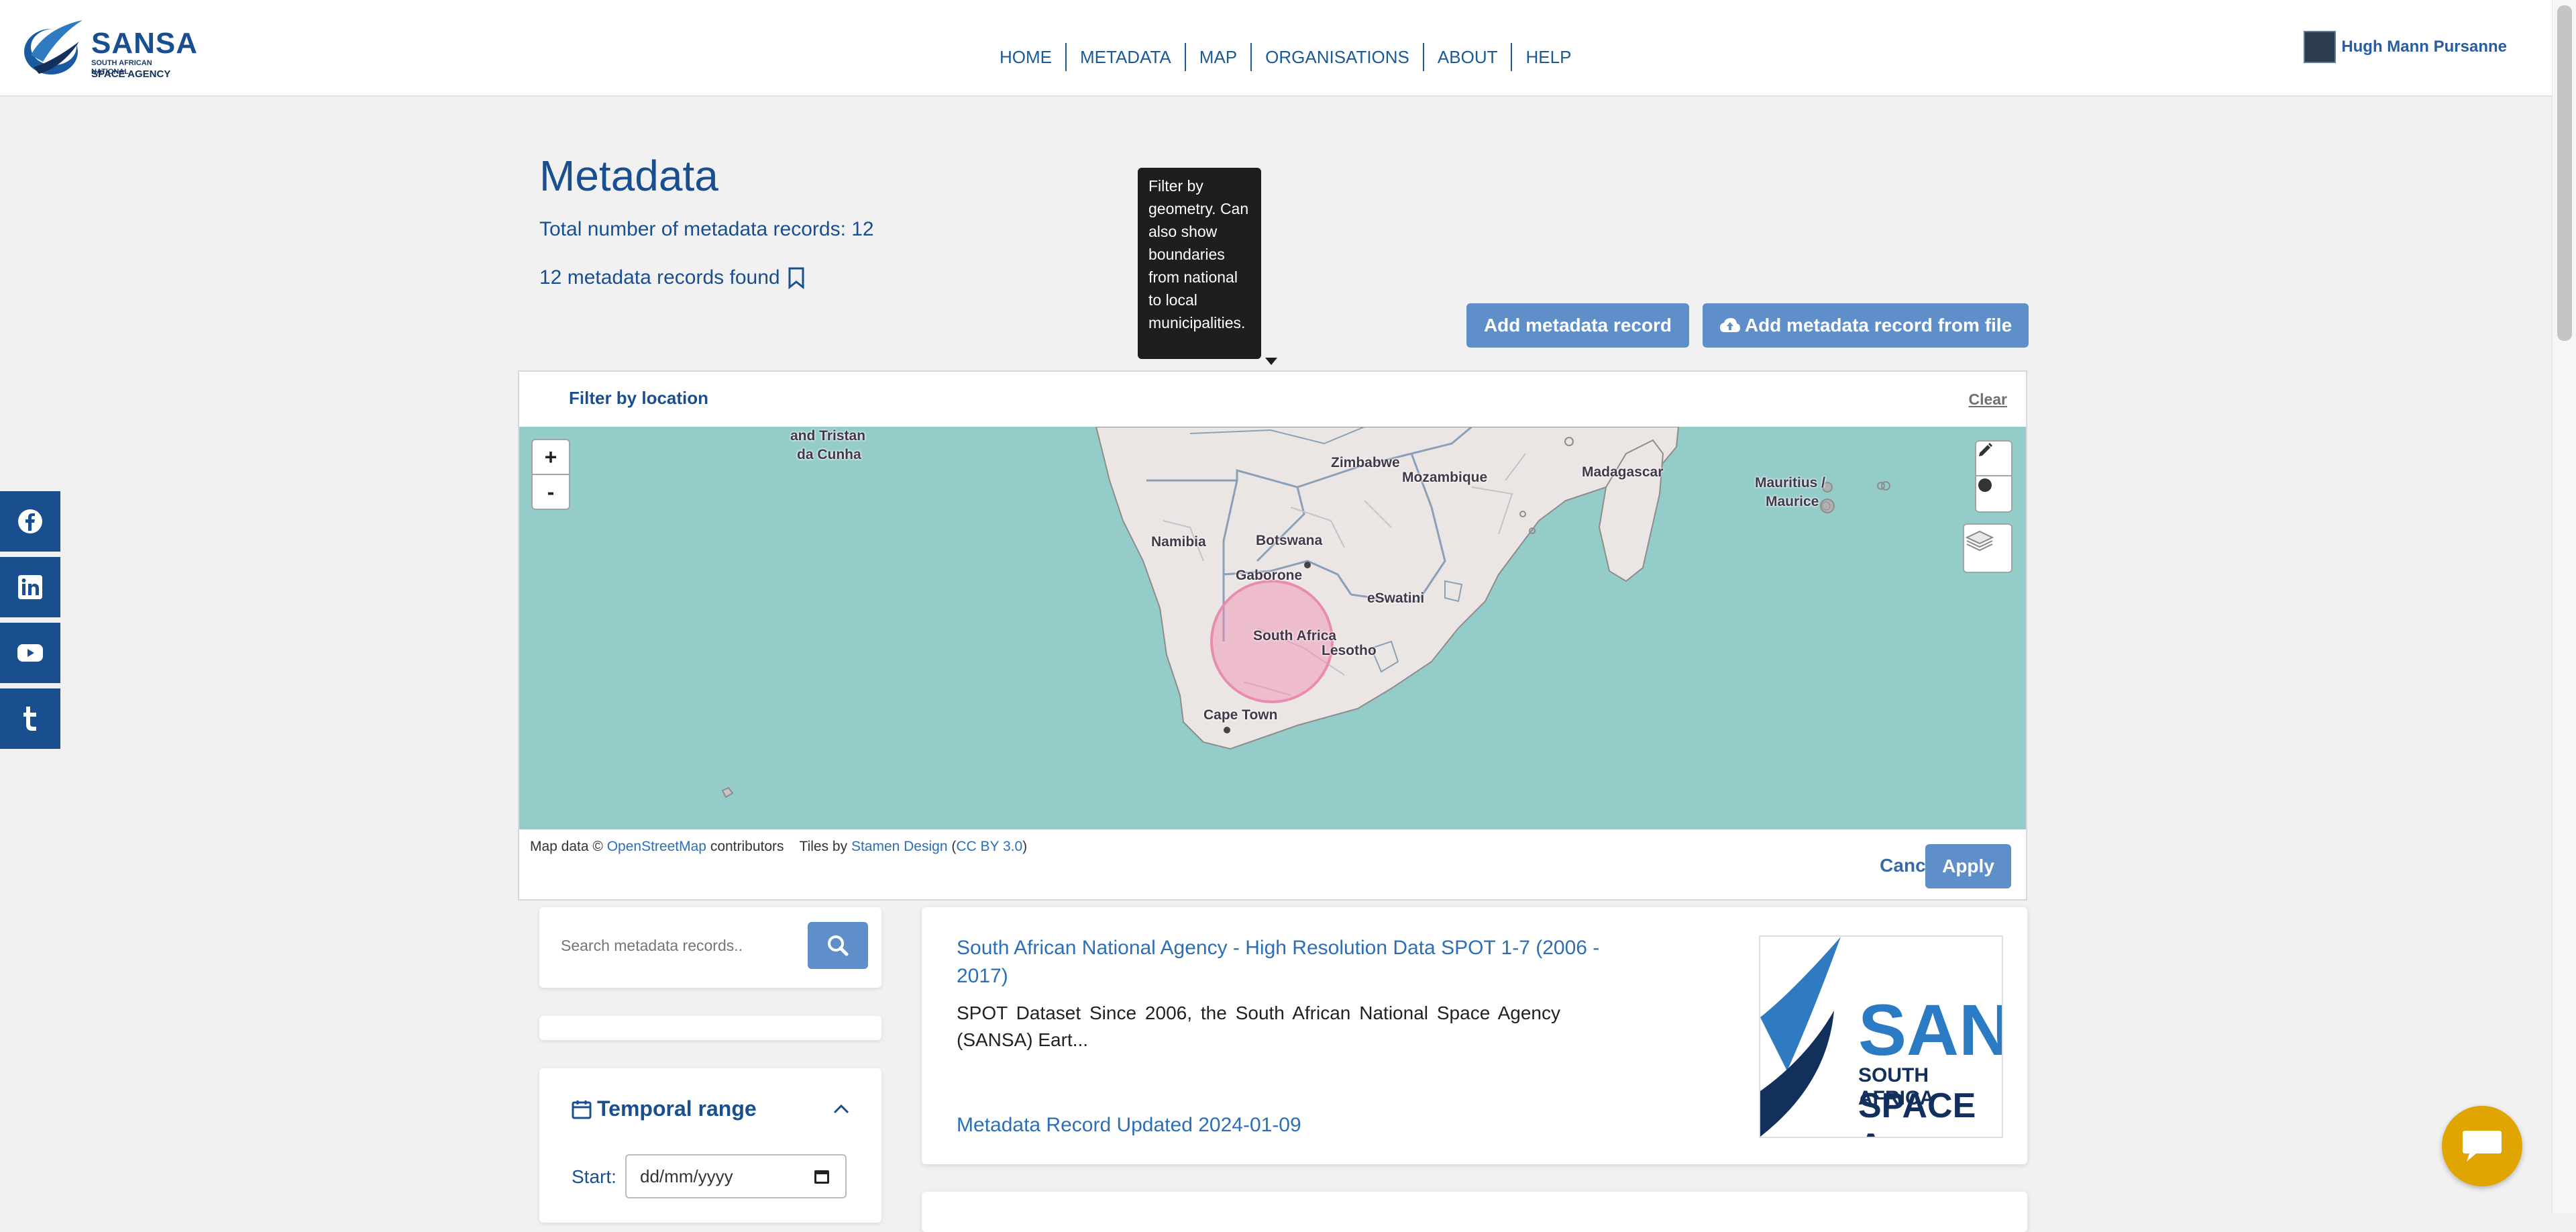 This screenshot has width=2576, height=1232. Describe the element at coordinates (2320, 47) in the screenshot. I see `avatar` at that location.